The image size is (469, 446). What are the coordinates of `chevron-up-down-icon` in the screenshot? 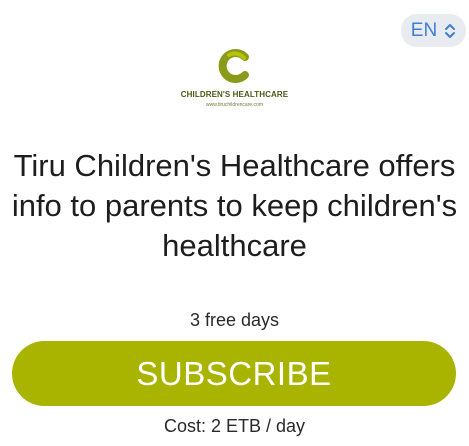 It's located at (450, 30).